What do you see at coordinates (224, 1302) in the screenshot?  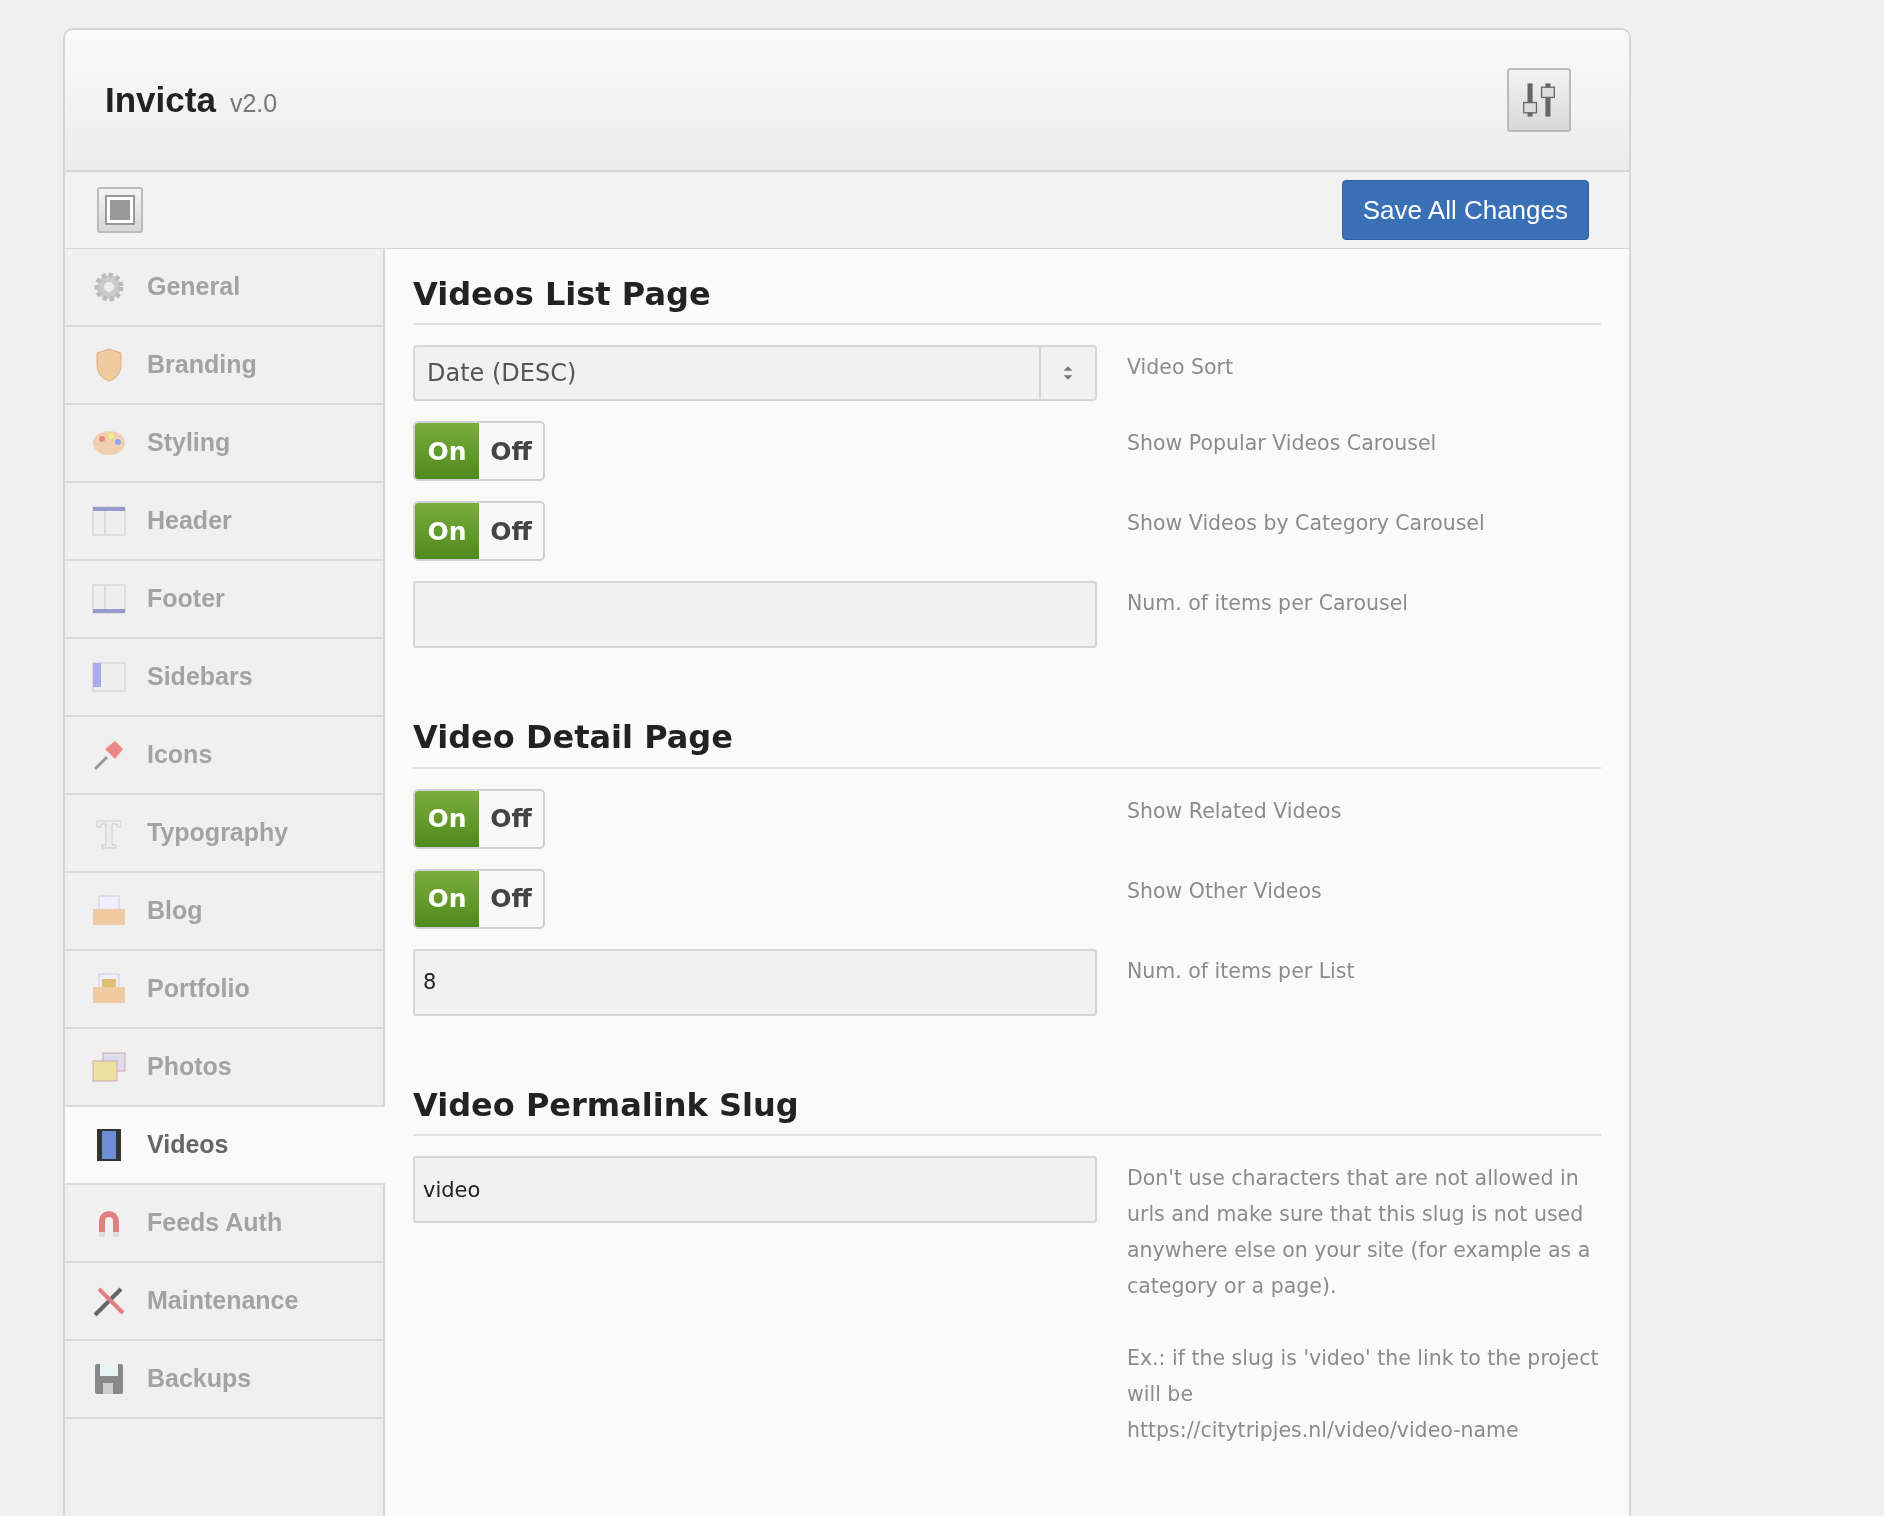 I see `sidebar-item: Maintenance` at bounding box center [224, 1302].